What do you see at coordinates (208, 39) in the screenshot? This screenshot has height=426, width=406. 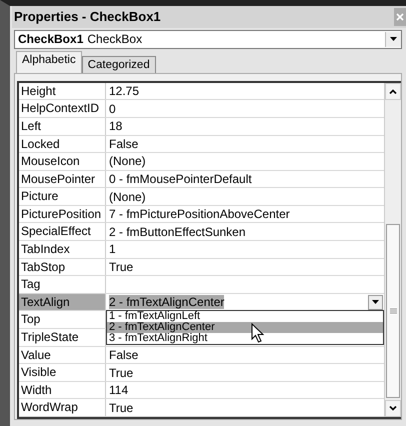 I see `object-selector: CheckBox1 CheckBox` at bounding box center [208, 39].